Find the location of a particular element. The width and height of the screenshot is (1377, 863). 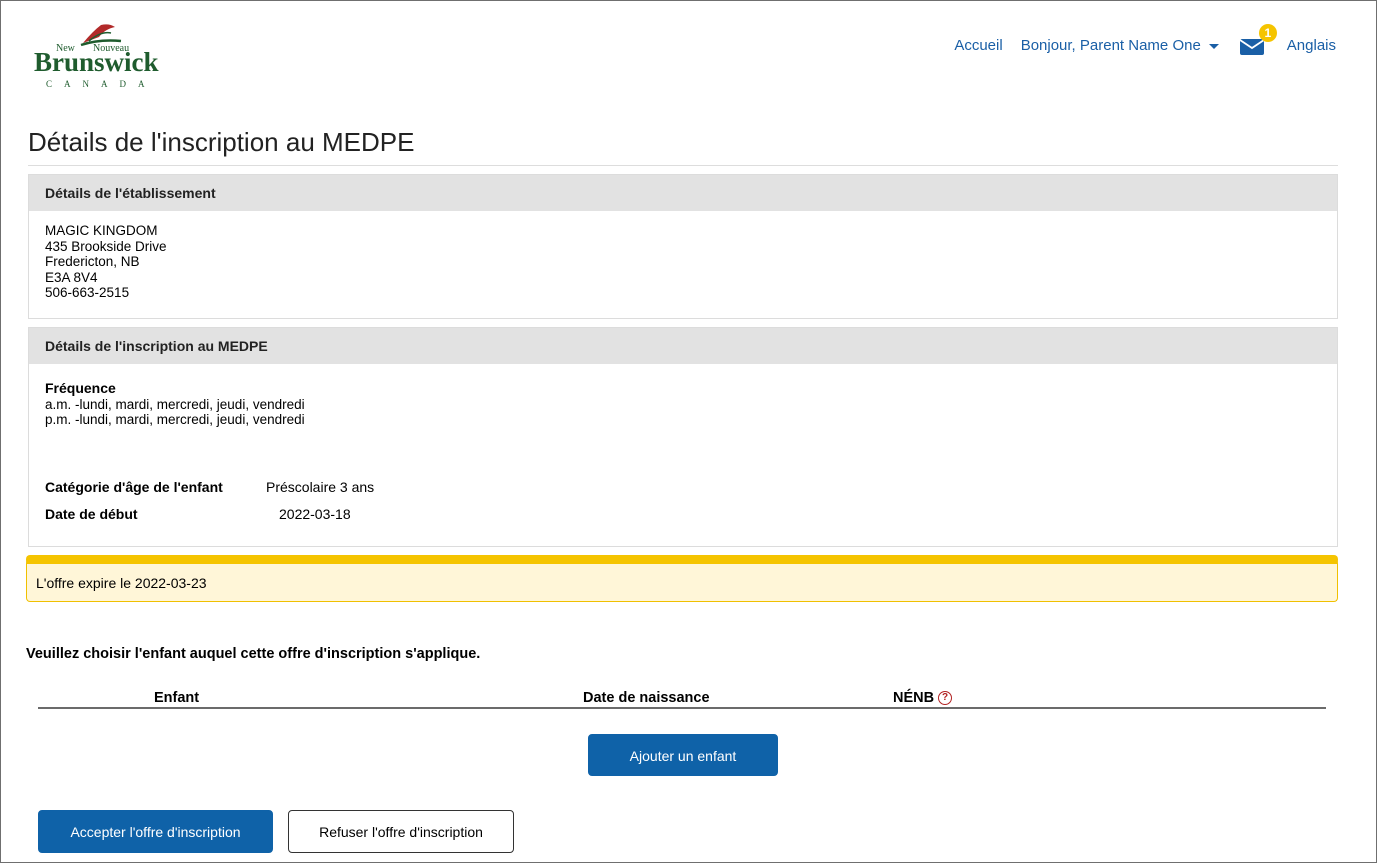

facility-postal-code: E3A 8V4 is located at coordinates (71, 277).